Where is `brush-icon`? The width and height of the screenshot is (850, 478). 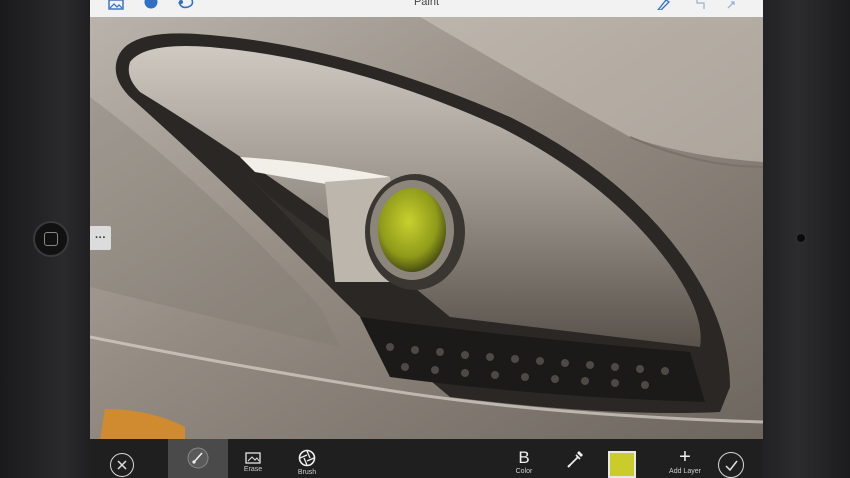
brush-icon is located at coordinates (307, 458).